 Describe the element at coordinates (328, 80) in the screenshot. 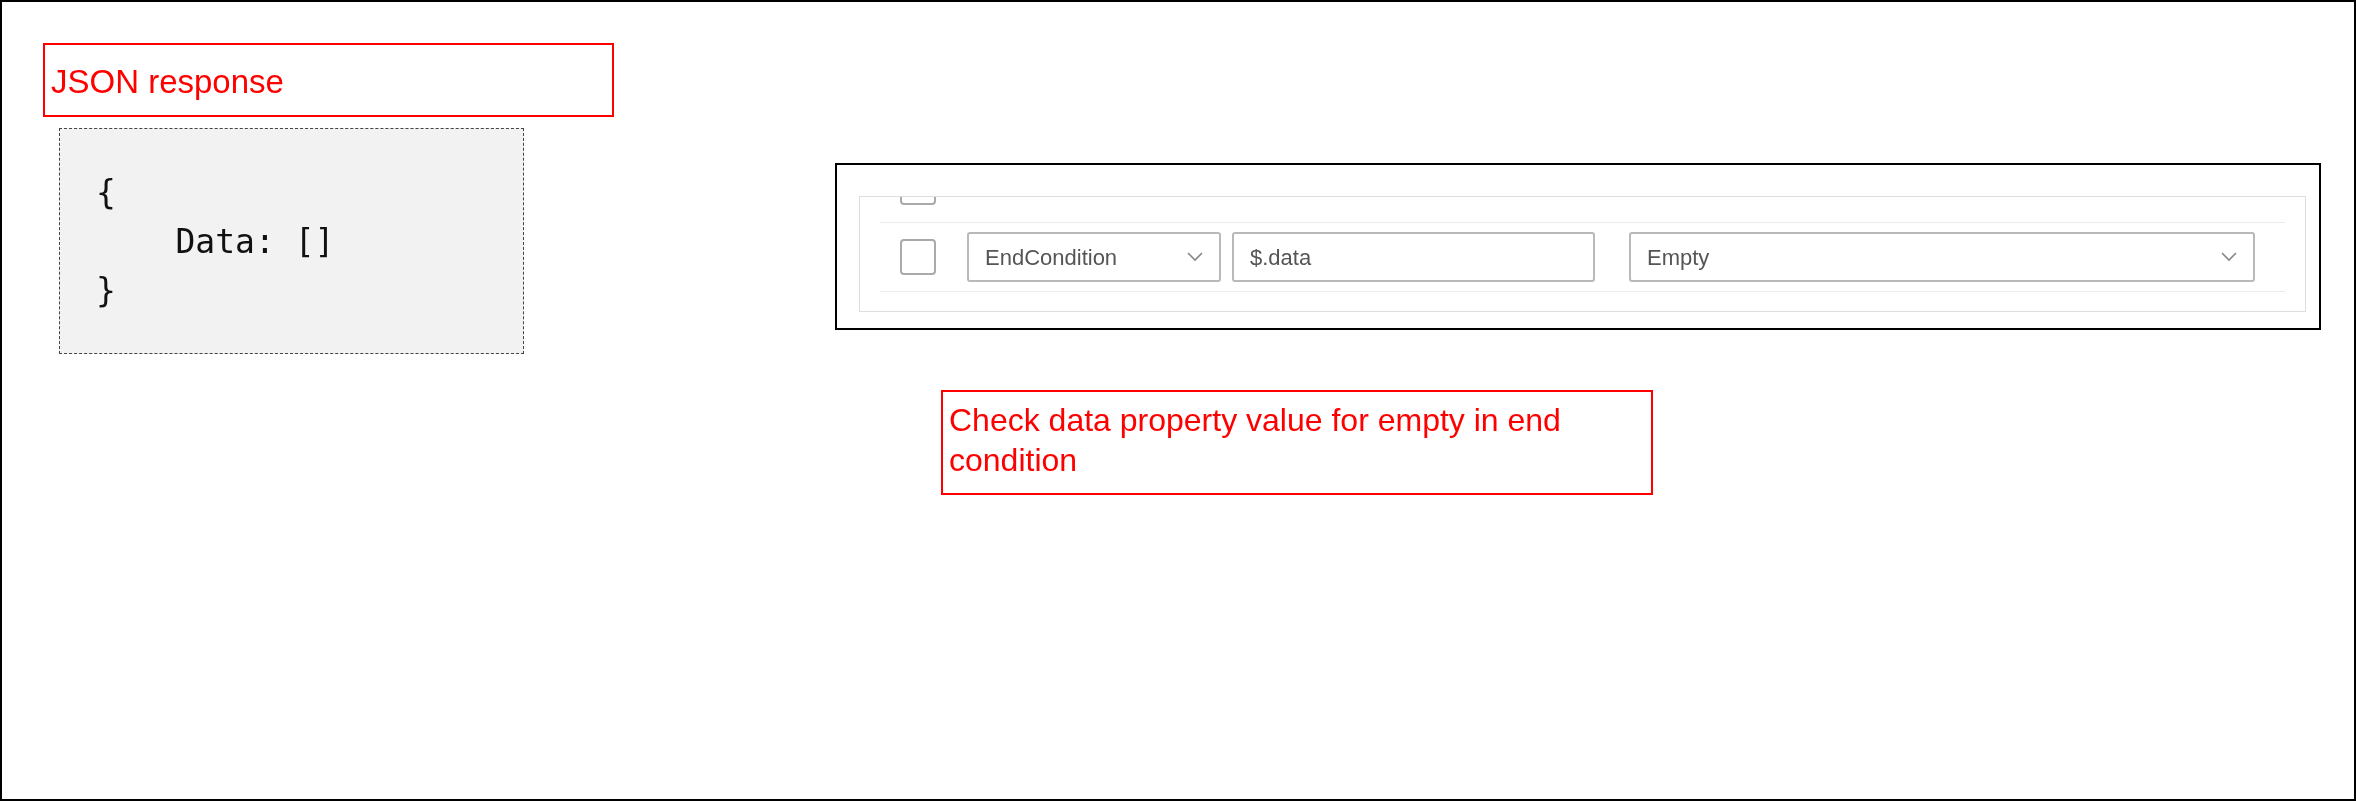

I see `annotation-label: JSON response` at that location.